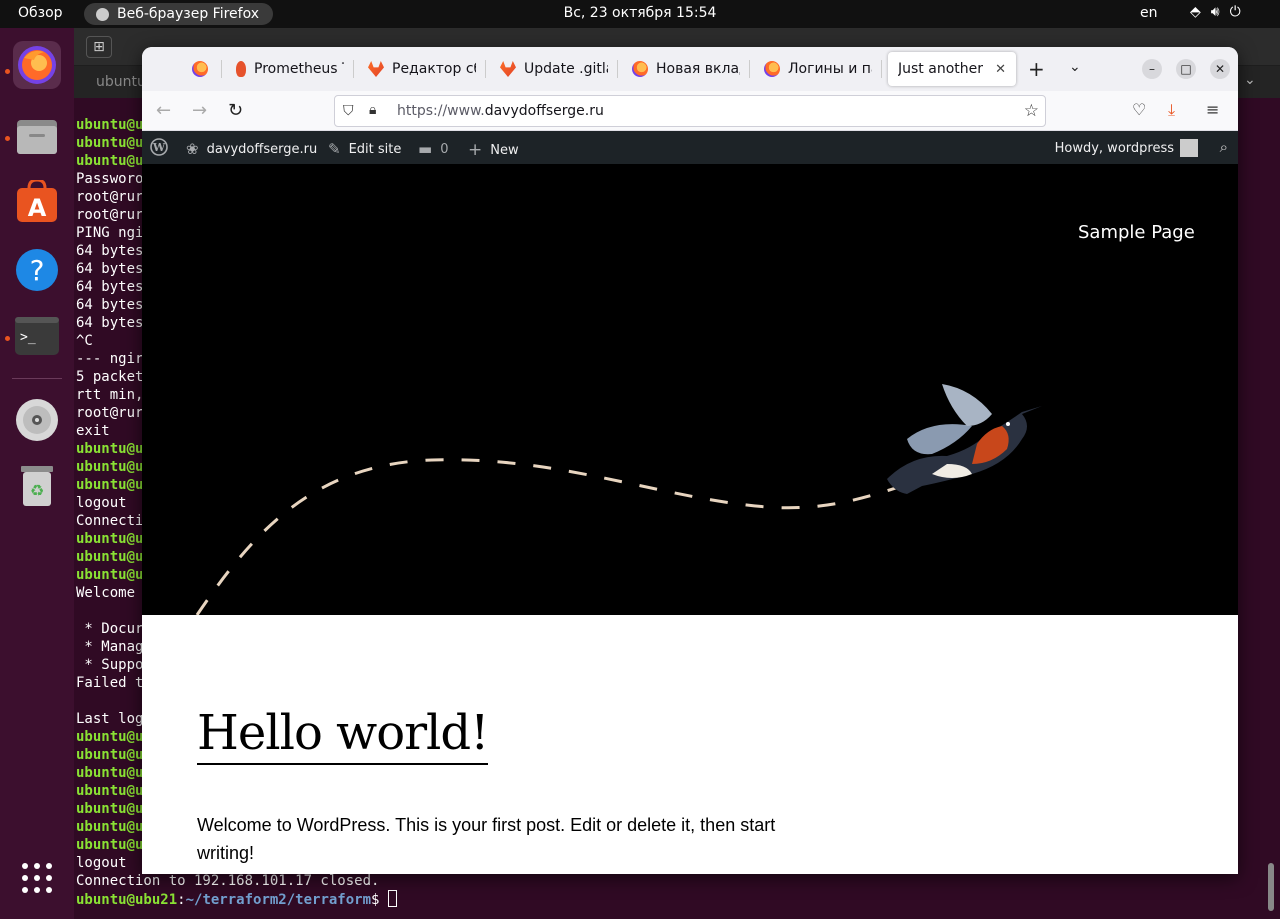 The image size is (1280, 919). What do you see at coordinates (1250, 80) in the screenshot?
I see `chevron-down-icon: ⌄` at bounding box center [1250, 80].